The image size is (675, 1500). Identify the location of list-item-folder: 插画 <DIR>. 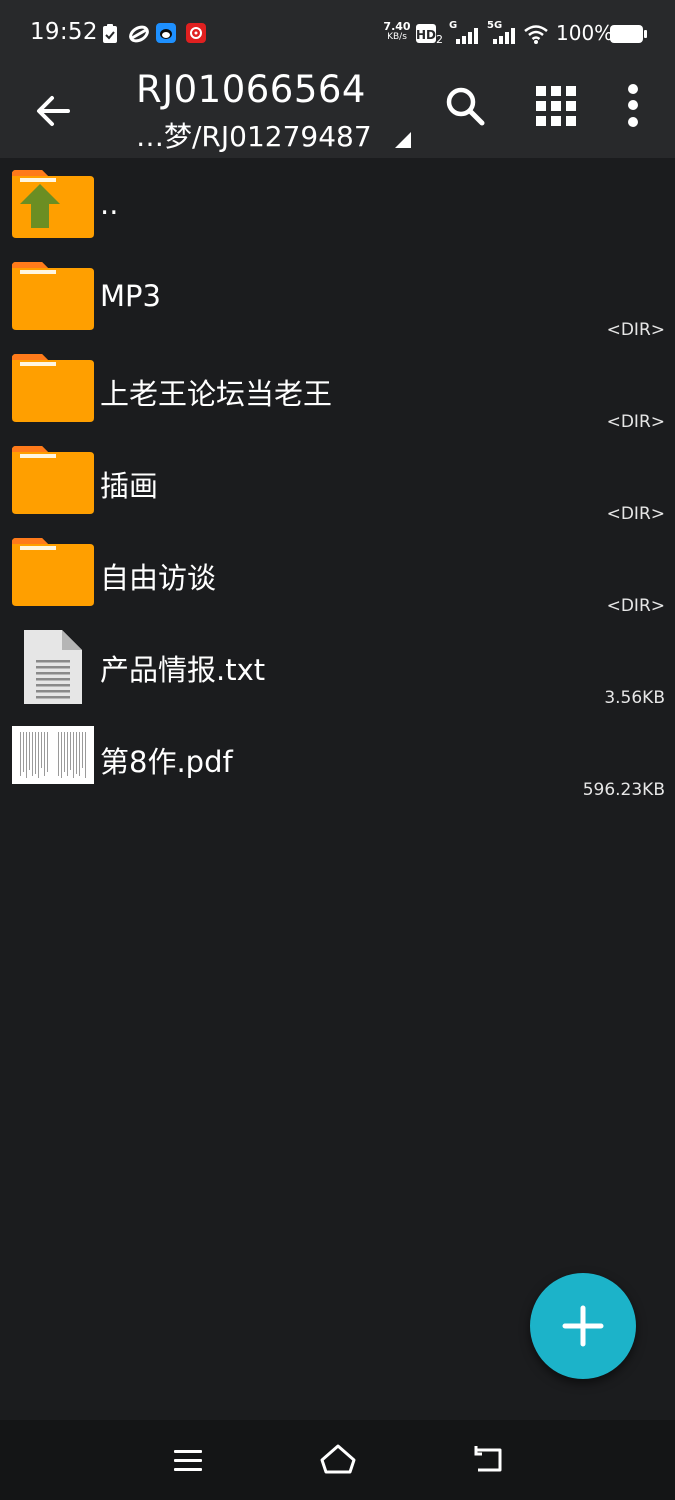
(337, 482).